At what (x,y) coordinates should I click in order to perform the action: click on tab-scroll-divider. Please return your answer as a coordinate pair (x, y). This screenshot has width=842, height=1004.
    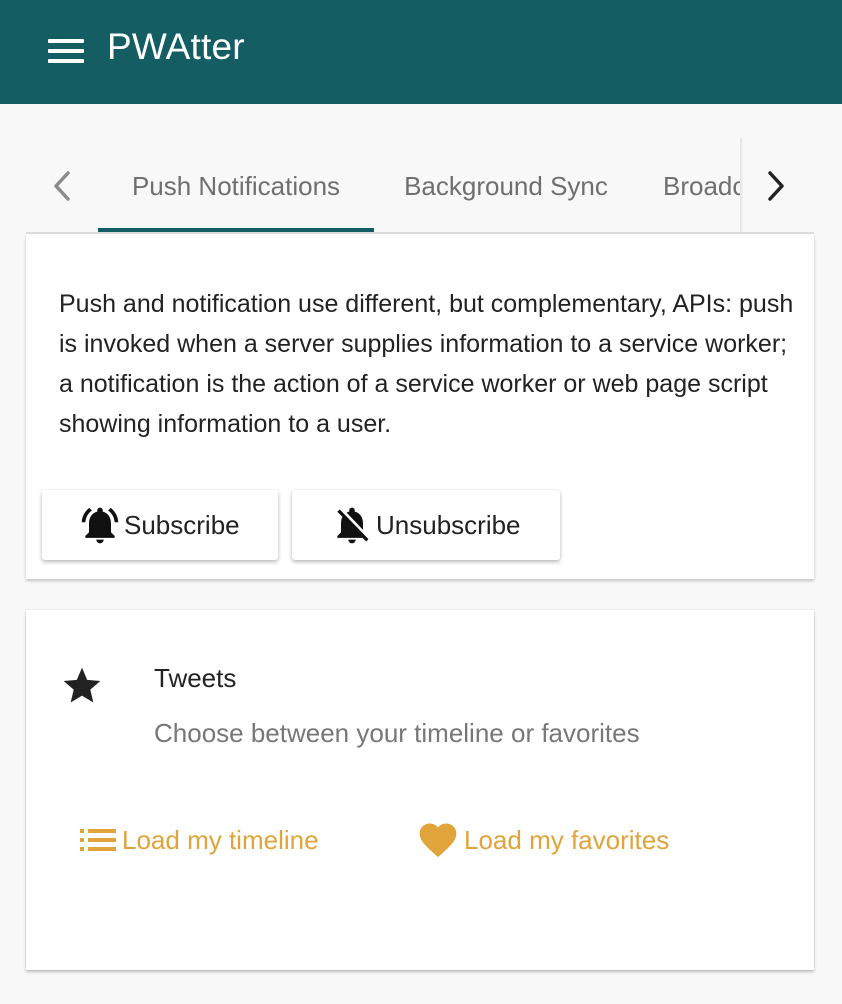
    Looking at the image, I should click on (741, 186).